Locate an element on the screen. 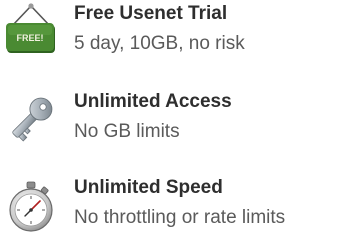 The height and width of the screenshot is (241, 352). feature-title: Unlimited Speed is located at coordinates (148, 187).